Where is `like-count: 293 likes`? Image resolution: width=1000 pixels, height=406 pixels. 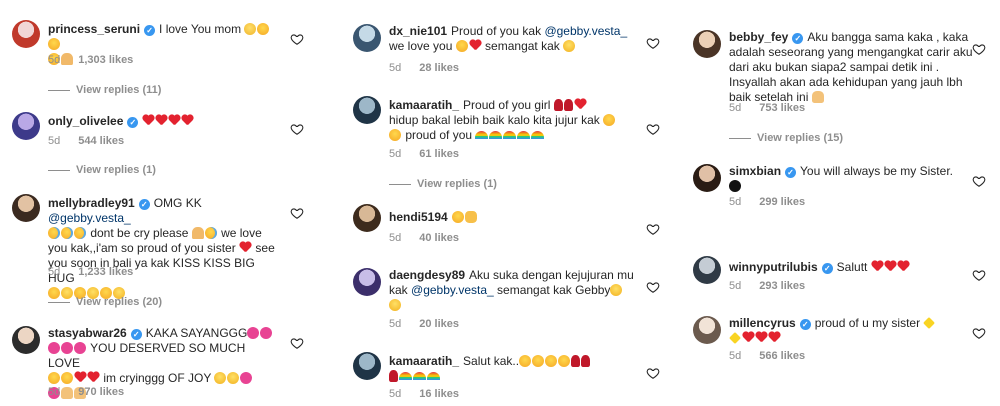
like-count: 293 likes is located at coordinates (782, 286).